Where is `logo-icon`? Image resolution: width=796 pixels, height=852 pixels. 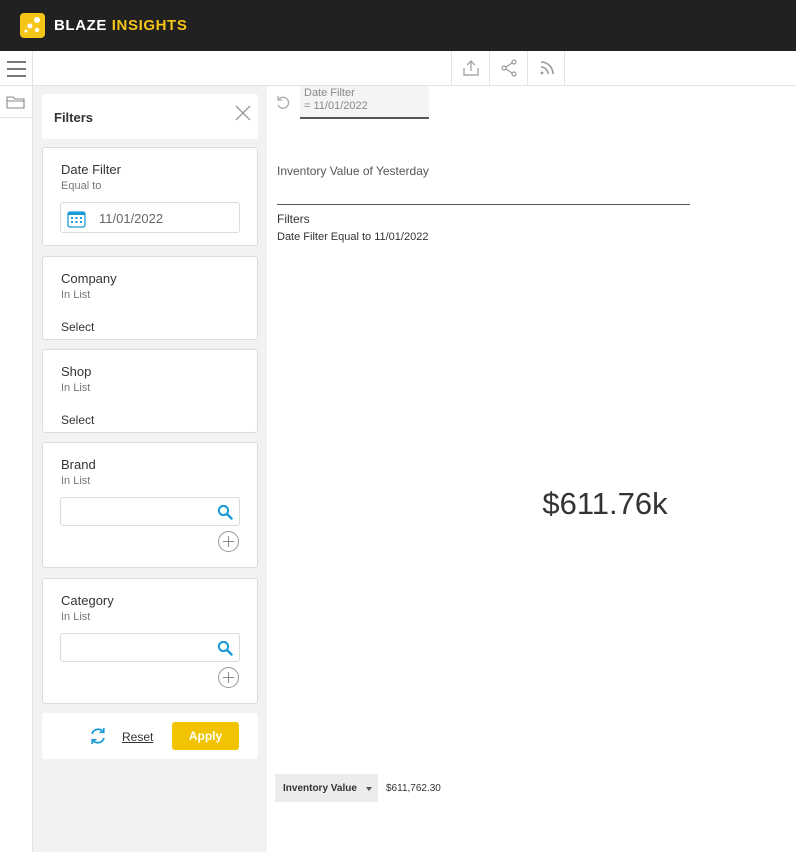
logo-icon is located at coordinates (32, 25).